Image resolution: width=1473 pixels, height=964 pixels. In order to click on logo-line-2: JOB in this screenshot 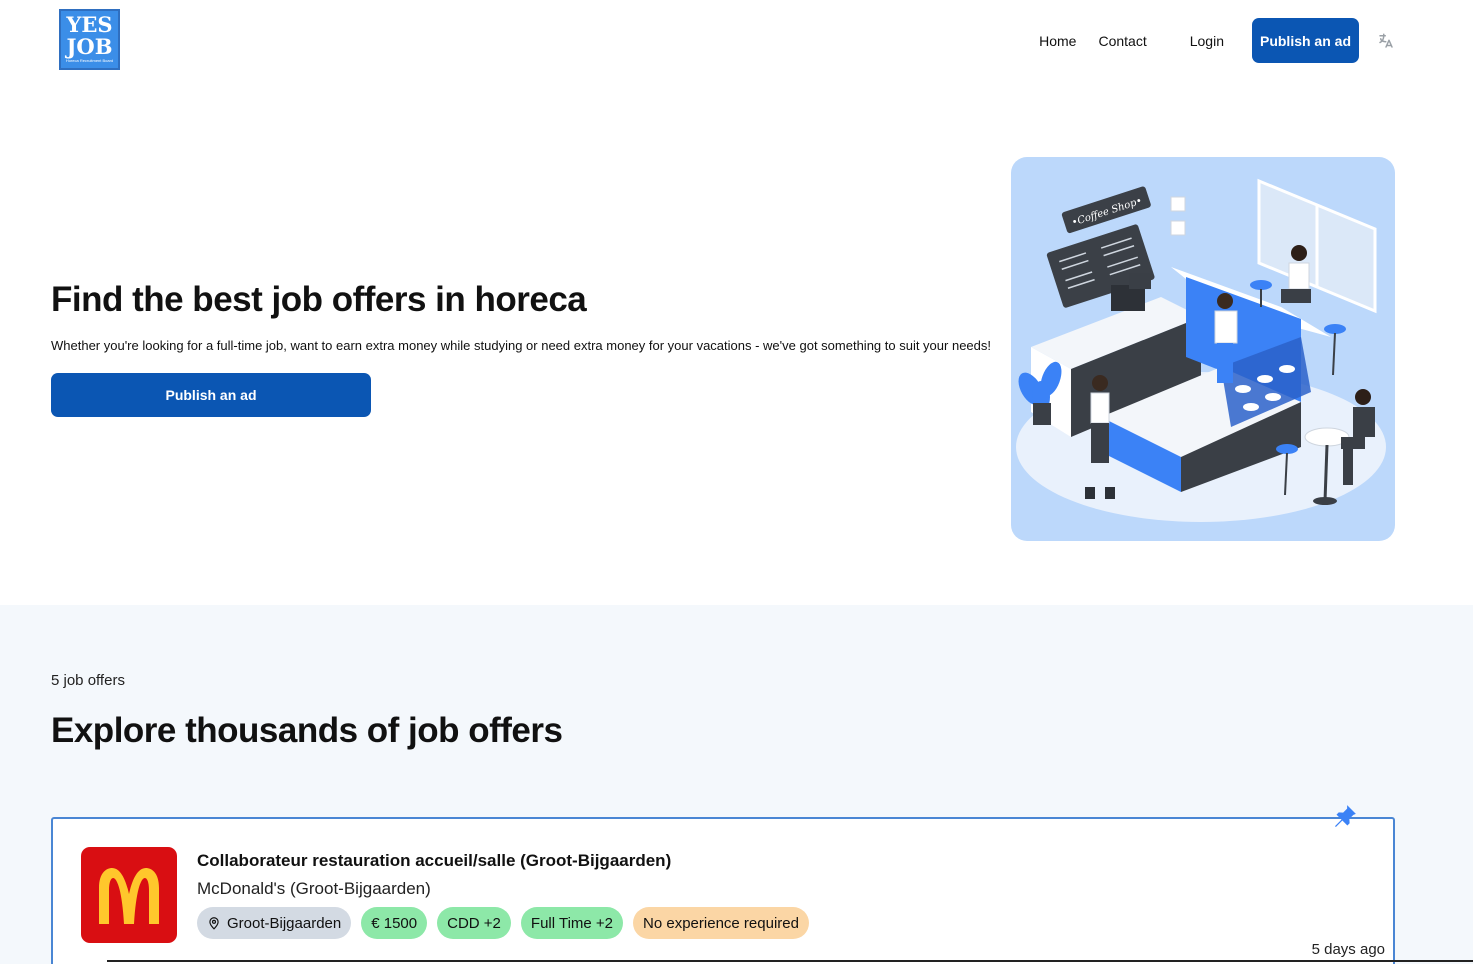, I will do `click(89, 46)`.